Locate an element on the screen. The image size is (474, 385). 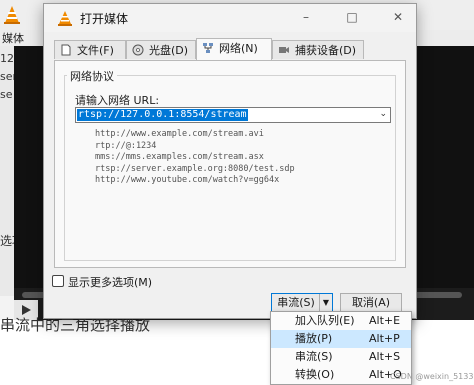
example-url: rtp://@:1234 is located at coordinates (126, 145).